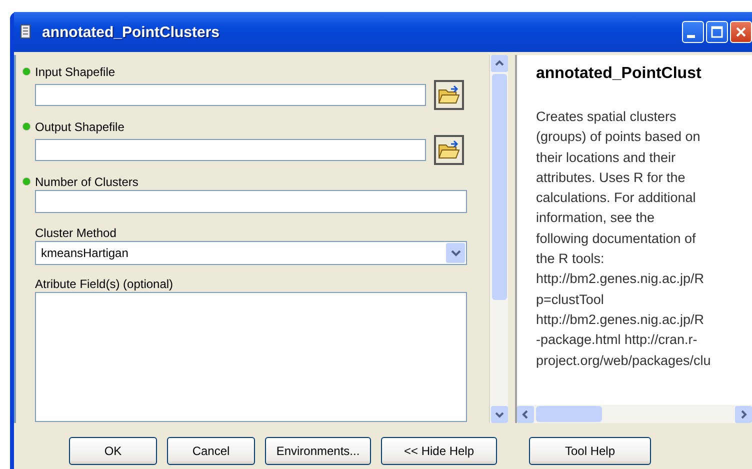 This screenshot has height=469, width=752. I want to click on dialog-button: << Hide Help, so click(439, 451).